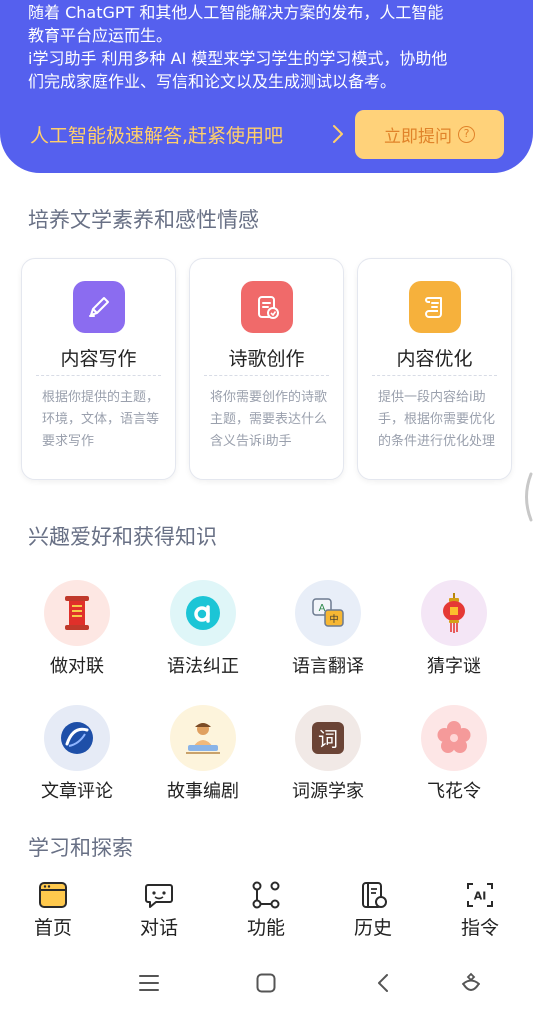 Image resolution: width=533 pixels, height=1018 pixels. I want to click on comment-globe-icon, so click(77, 738).